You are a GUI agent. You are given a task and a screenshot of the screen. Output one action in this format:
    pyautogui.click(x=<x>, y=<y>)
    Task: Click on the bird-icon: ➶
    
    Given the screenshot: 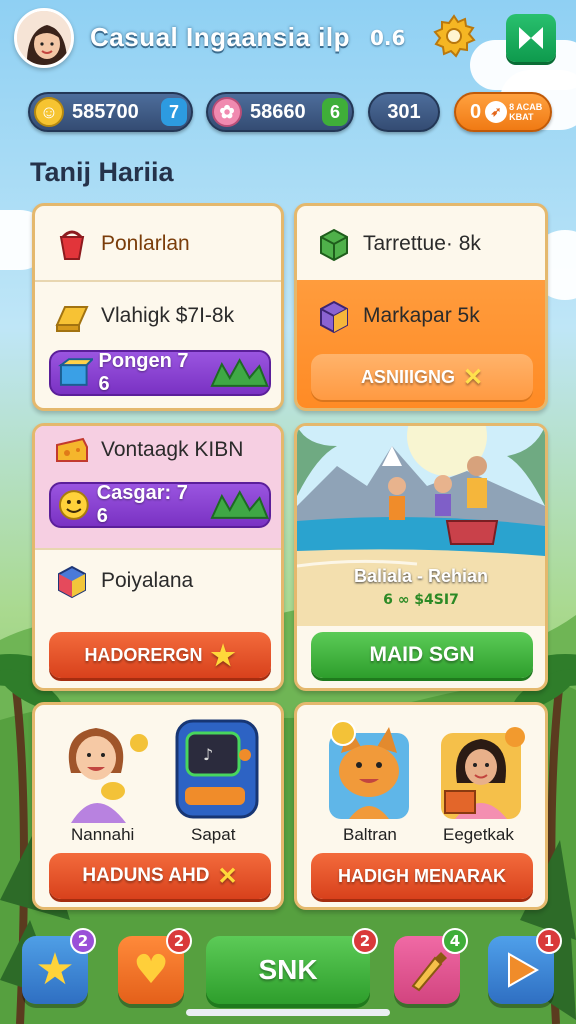 What is the action you would take?
    pyautogui.click(x=496, y=112)
    